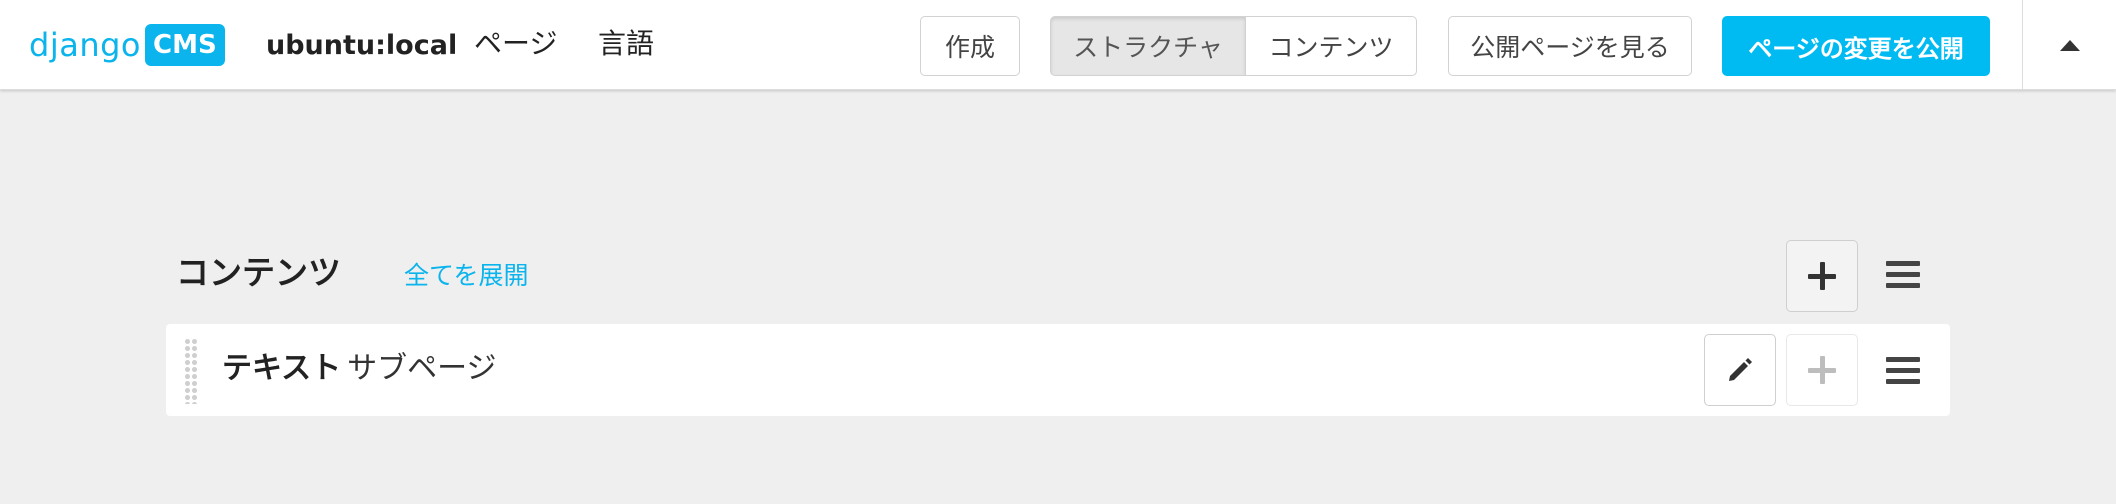 The width and height of the screenshot is (2116, 504). I want to click on add-child-plugin-button, so click(1822, 370).